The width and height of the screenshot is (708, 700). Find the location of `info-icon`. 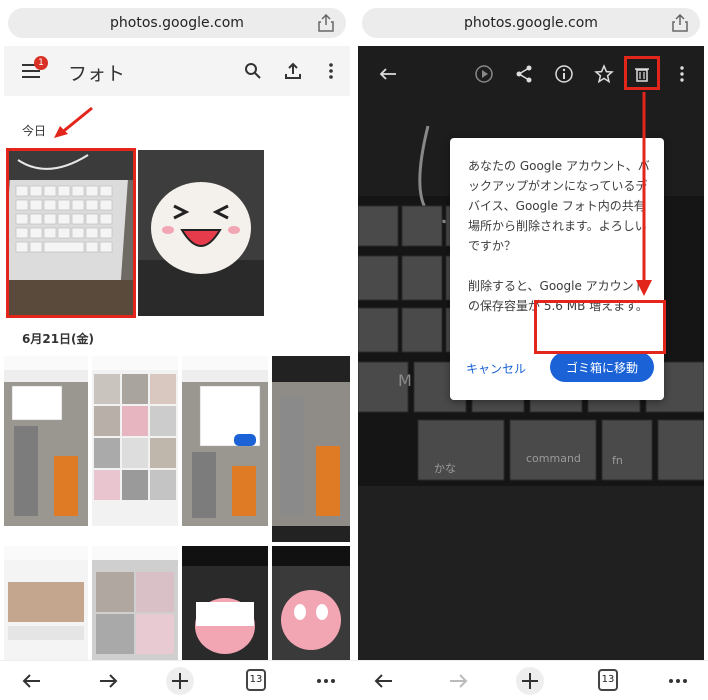

info-icon is located at coordinates (564, 74).